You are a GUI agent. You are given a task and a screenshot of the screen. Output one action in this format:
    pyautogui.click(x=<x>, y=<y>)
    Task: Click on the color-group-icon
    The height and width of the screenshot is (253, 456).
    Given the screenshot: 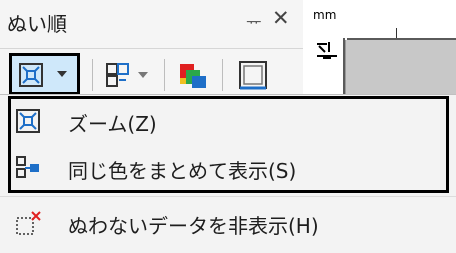 What is the action you would take?
    pyautogui.click(x=129, y=75)
    